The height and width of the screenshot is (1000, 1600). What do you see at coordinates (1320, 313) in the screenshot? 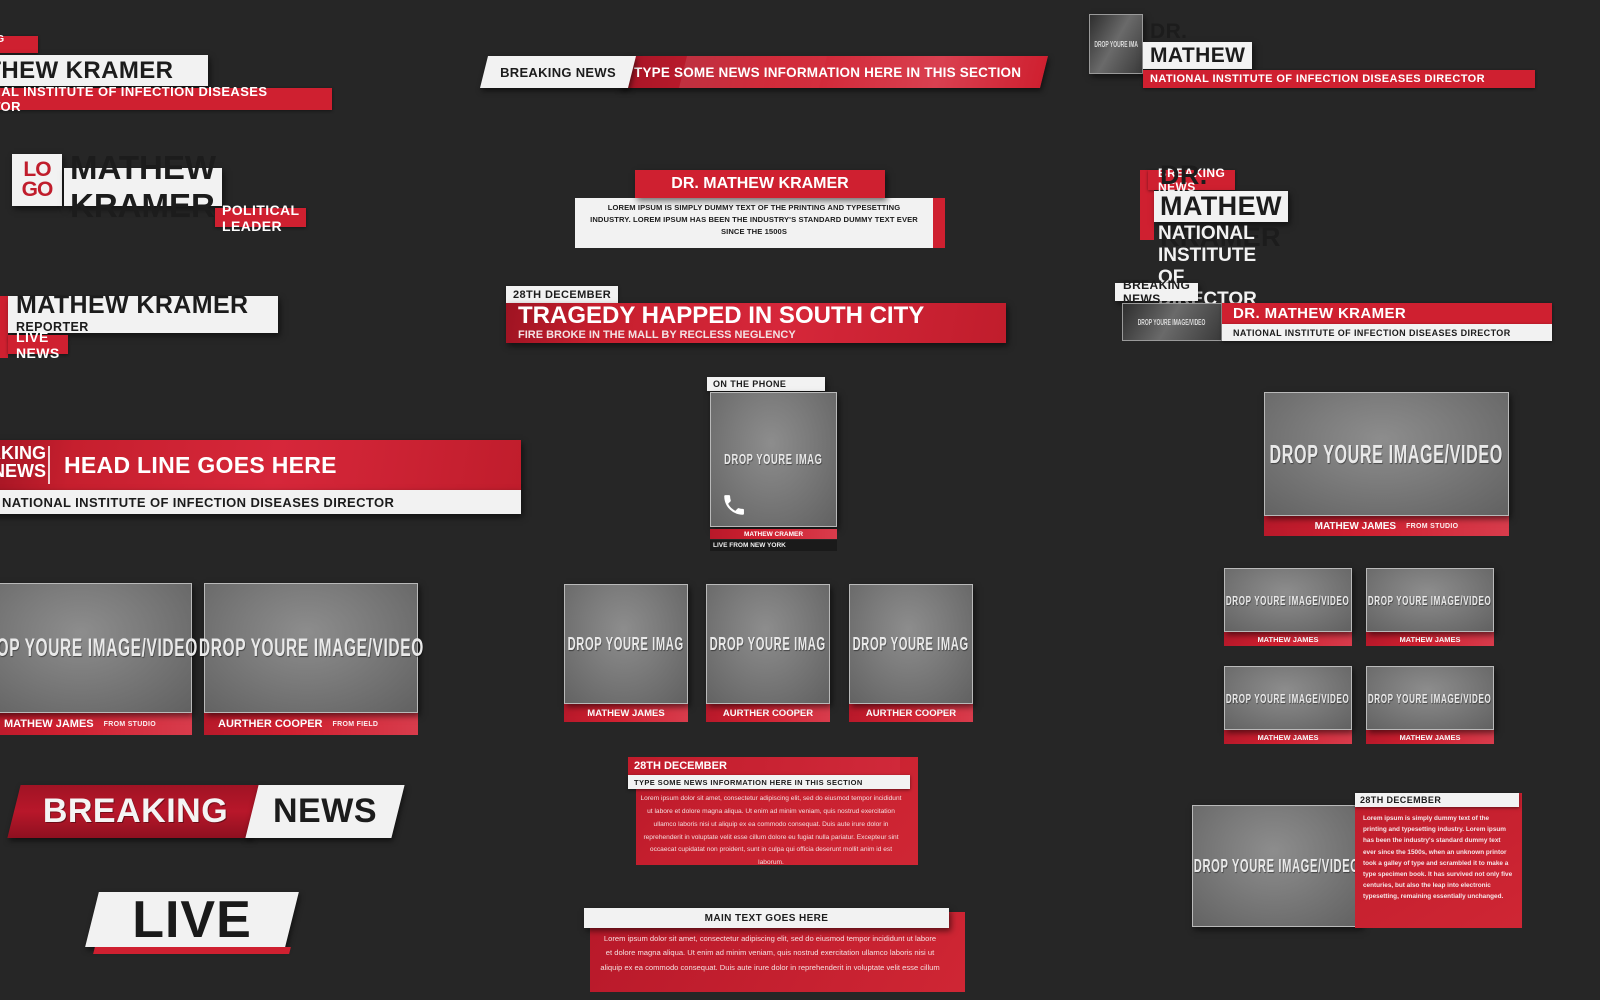
I see `lower-third-thumb-right-name-label: DR. MATHEW KRAMER` at bounding box center [1320, 313].